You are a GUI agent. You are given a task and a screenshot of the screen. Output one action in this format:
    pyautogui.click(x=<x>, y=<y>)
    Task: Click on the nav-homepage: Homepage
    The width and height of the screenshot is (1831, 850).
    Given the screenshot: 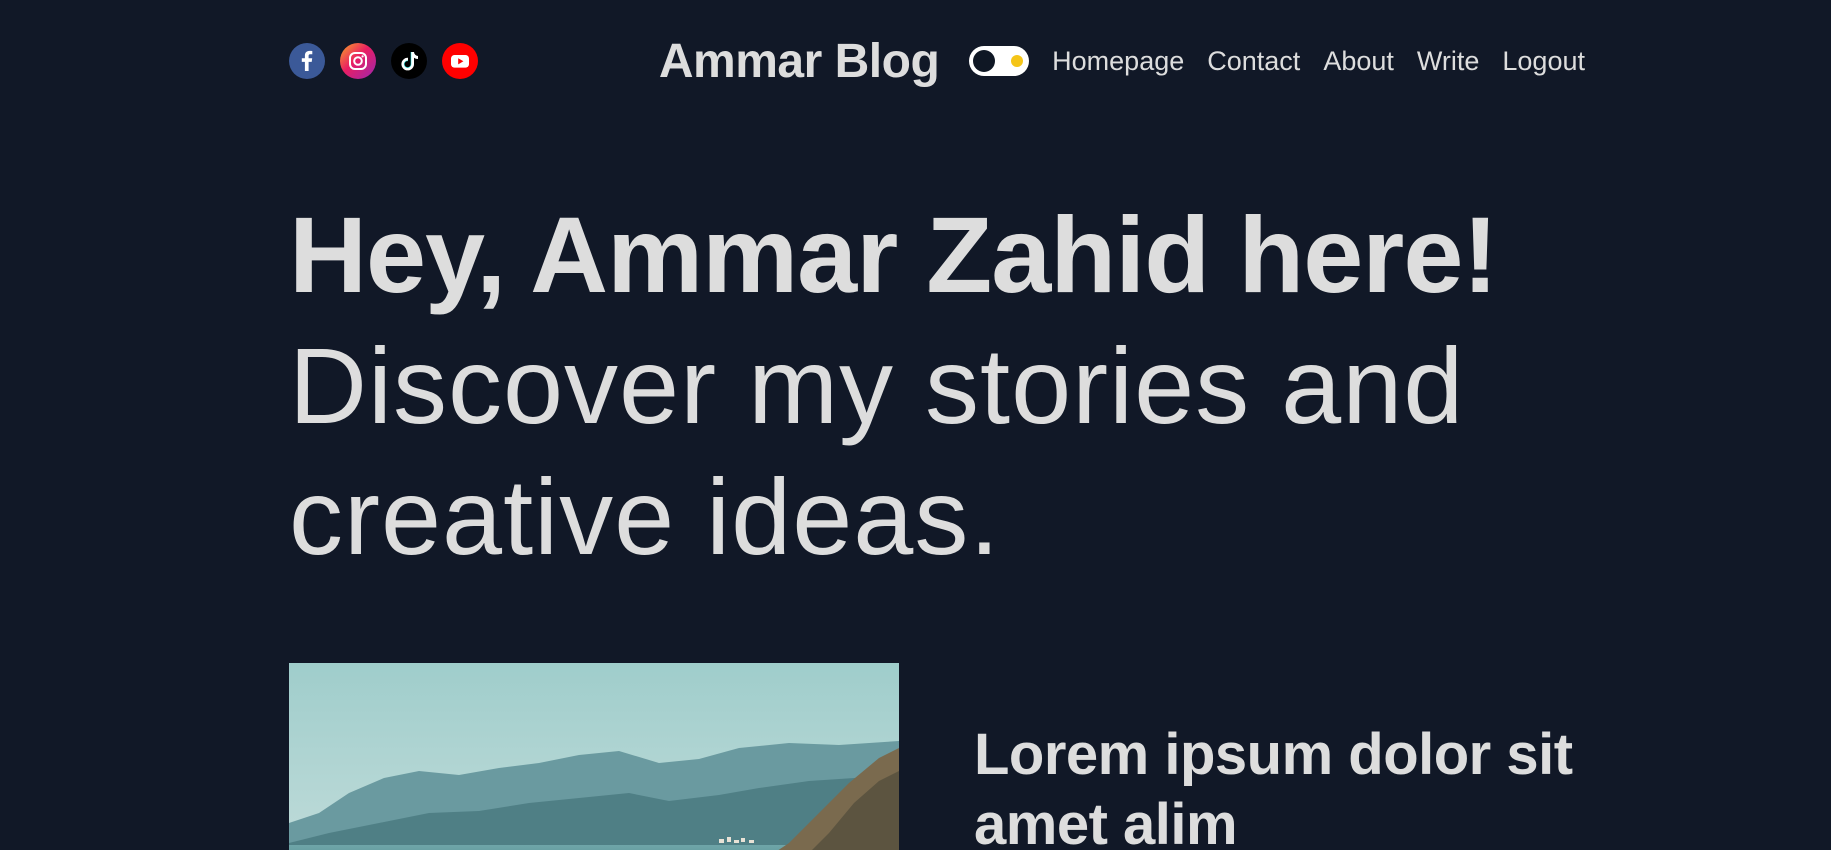 What is the action you would take?
    pyautogui.click(x=1118, y=61)
    